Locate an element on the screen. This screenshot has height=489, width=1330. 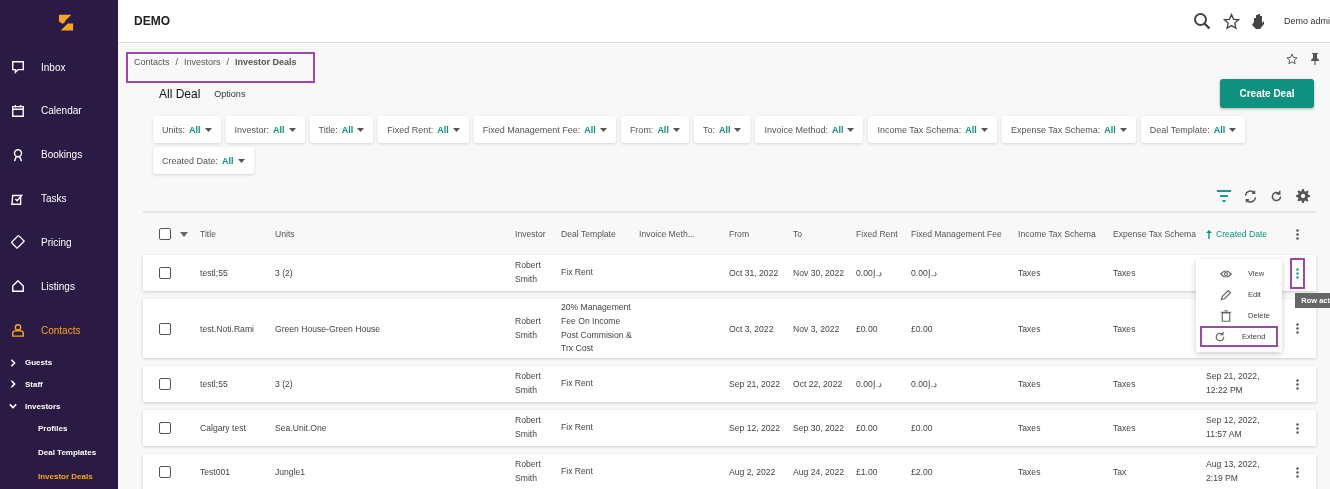
sort-arrow-icon is located at coordinates (1209, 234).